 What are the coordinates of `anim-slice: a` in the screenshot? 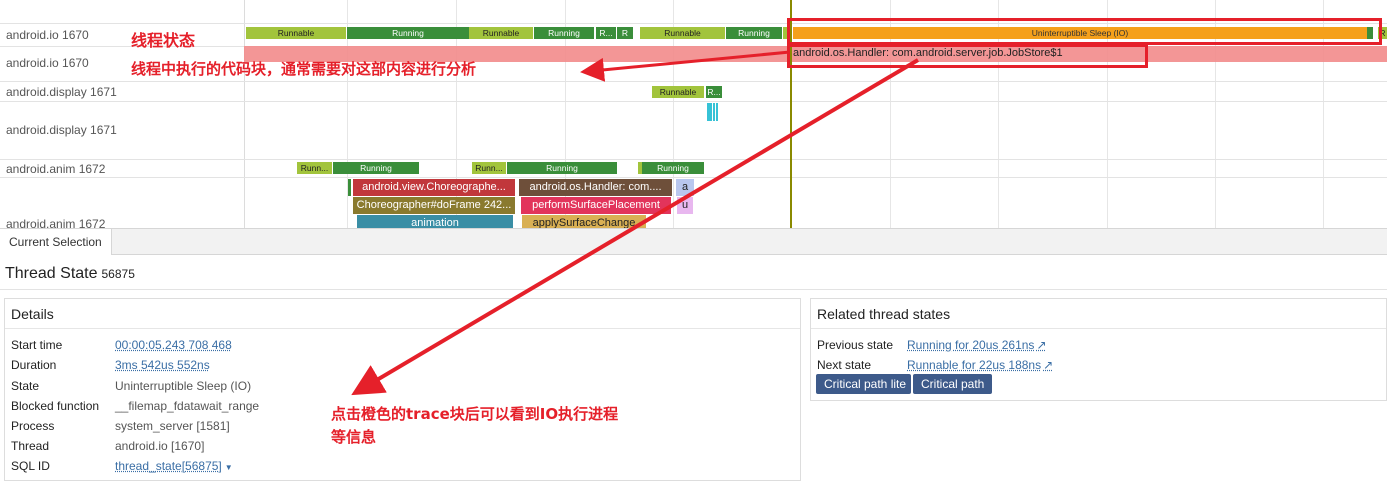 It's located at (685, 187).